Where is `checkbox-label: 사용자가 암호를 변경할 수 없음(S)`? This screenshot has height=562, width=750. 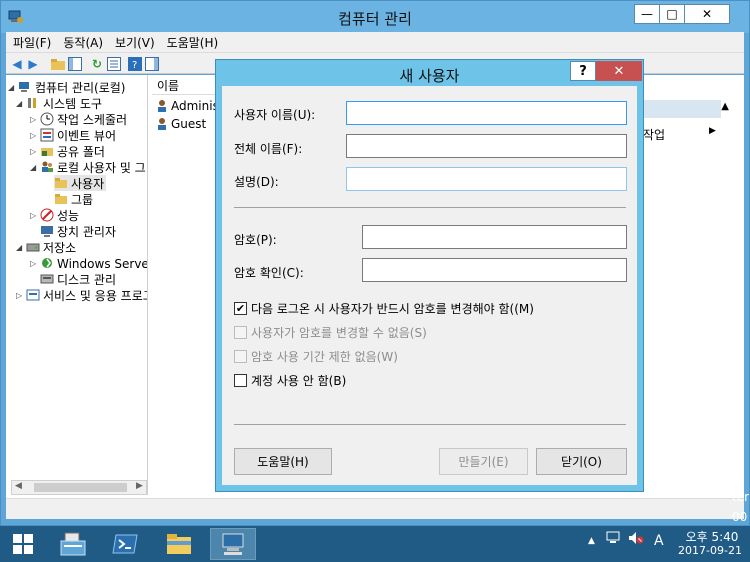
checkbox-label: 사용자가 암호를 변경할 수 없음(S) is located at coordinates (339, 333).